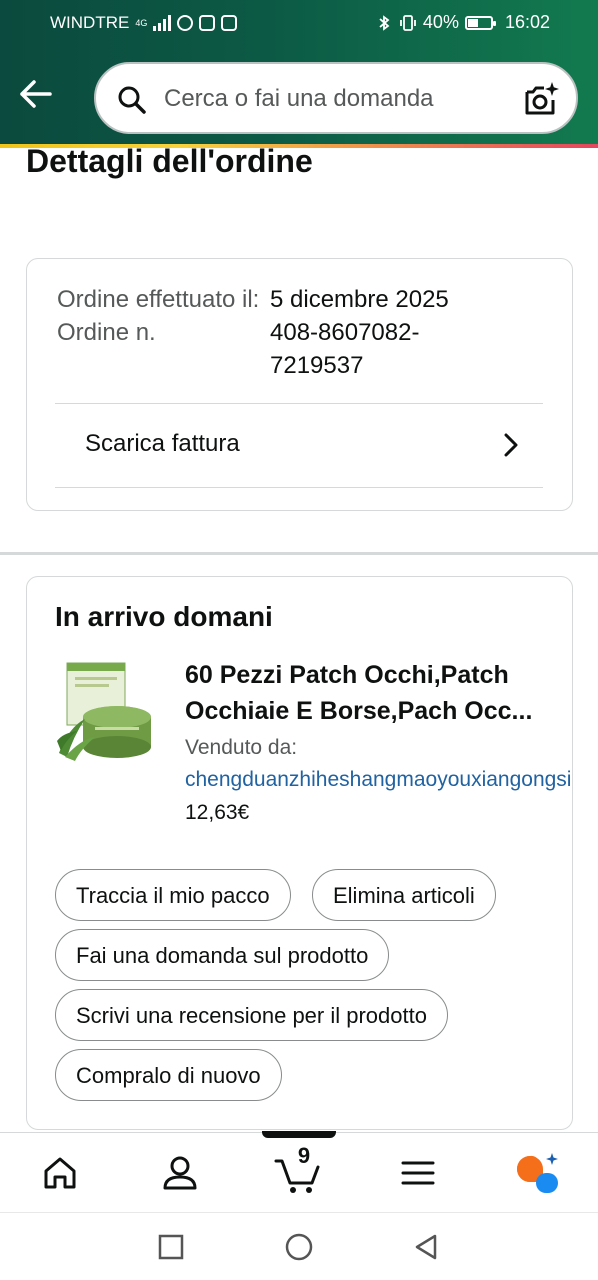 This screenshot has height=1280, width=598. Describe the element at coordinates (207, 23) in the screenshot. I see `instagram-icon` at that location.